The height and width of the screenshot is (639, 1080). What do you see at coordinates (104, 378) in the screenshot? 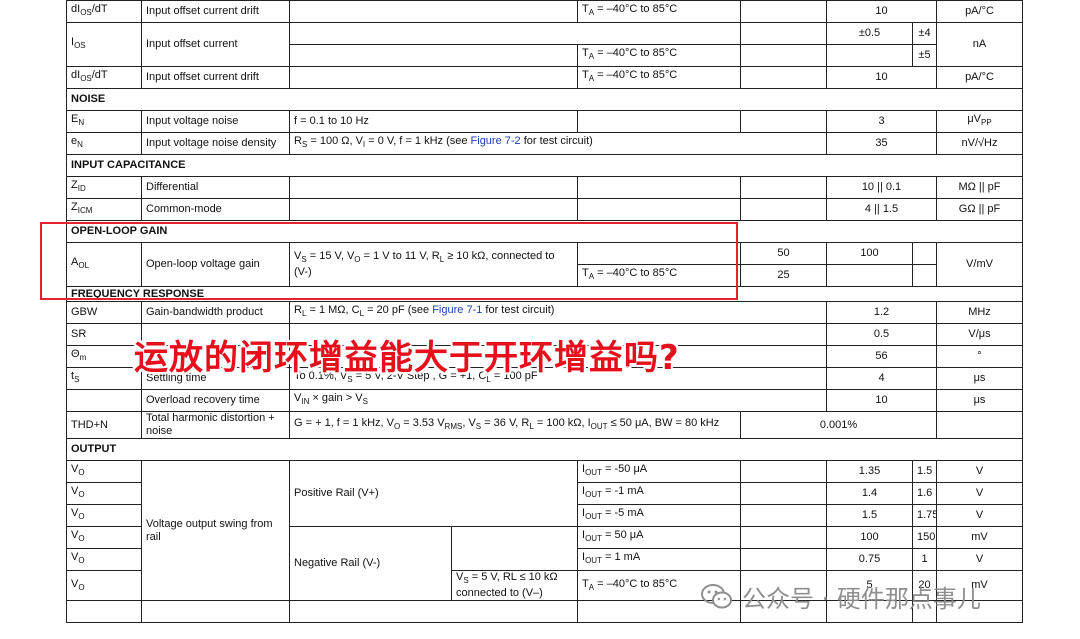
I see `symbol-cell: tS` at bounding box center [104, 378].